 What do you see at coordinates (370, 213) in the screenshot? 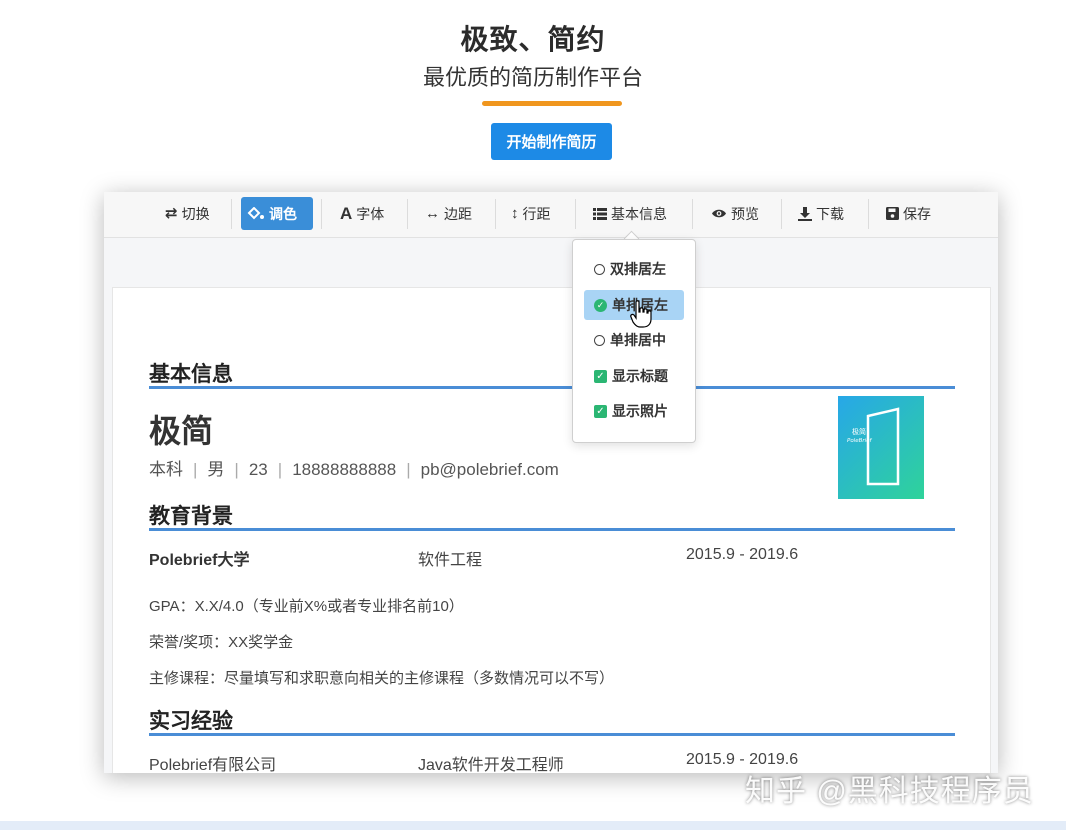
I see `toolbar-label: 字体` at bounding box center [370, 213].